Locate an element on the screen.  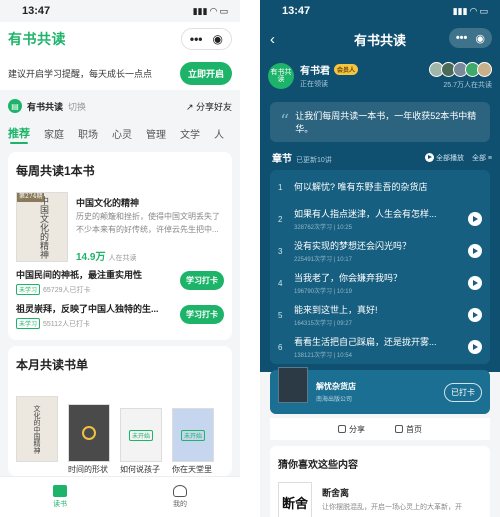
chapter-meta: 196790次学习 | 10:19 is located at coordinates (323, 292).